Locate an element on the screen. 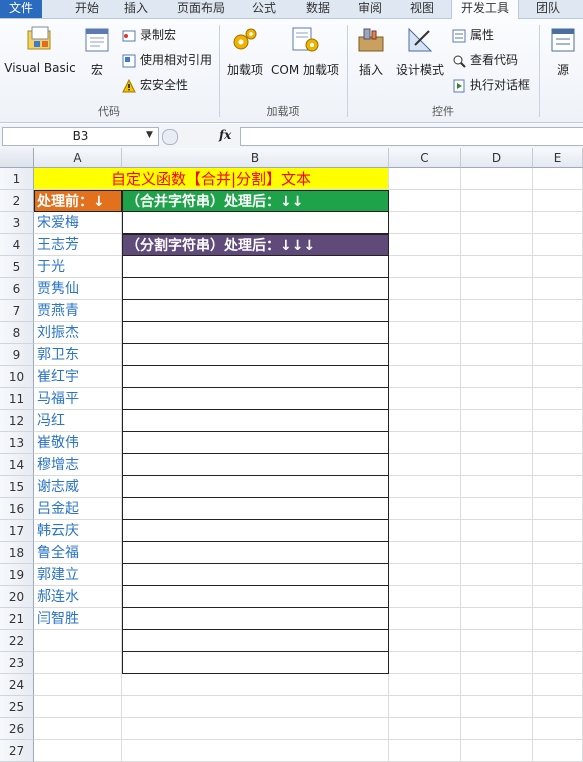 The width and height of the screenshot is (583, 762). macro-security-button: 宏安全性 is located at coordinates (155, 85).